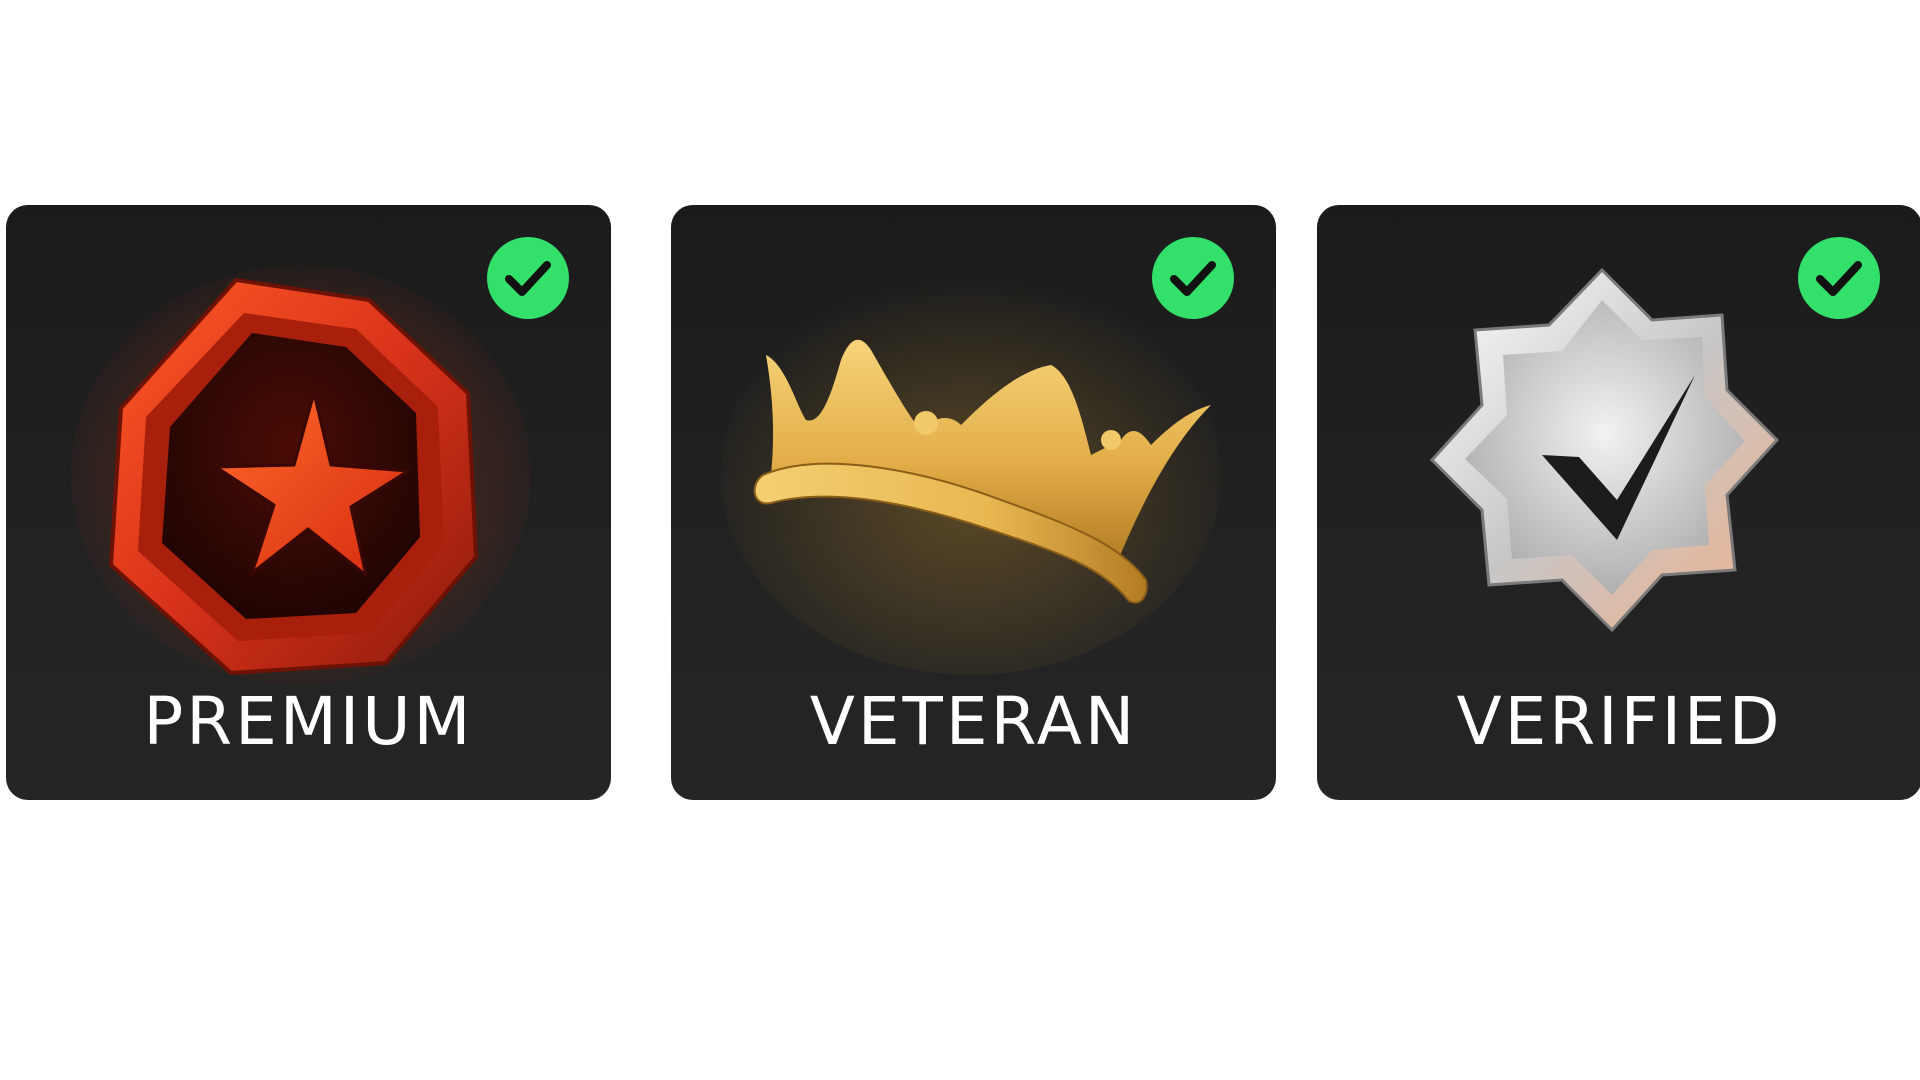 The image size is (1920, 1080). I want to click on gold-crown-icon, so click(971, 475).